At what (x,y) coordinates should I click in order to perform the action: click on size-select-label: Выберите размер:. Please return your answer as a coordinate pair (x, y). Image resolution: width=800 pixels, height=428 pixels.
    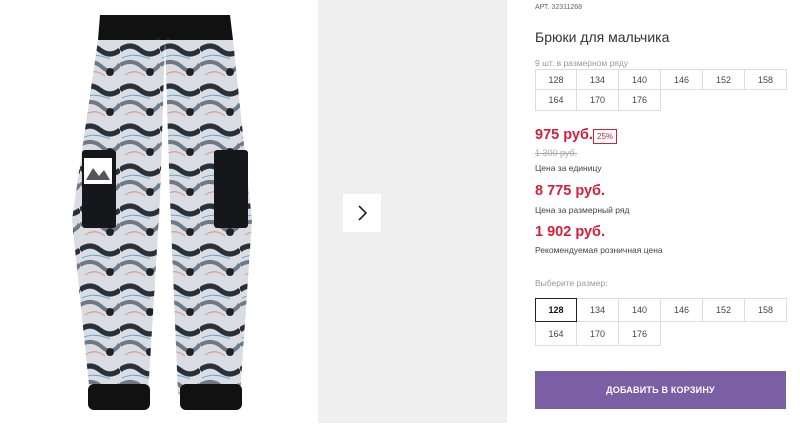
    Looking at the image, I should click on (571, 283).